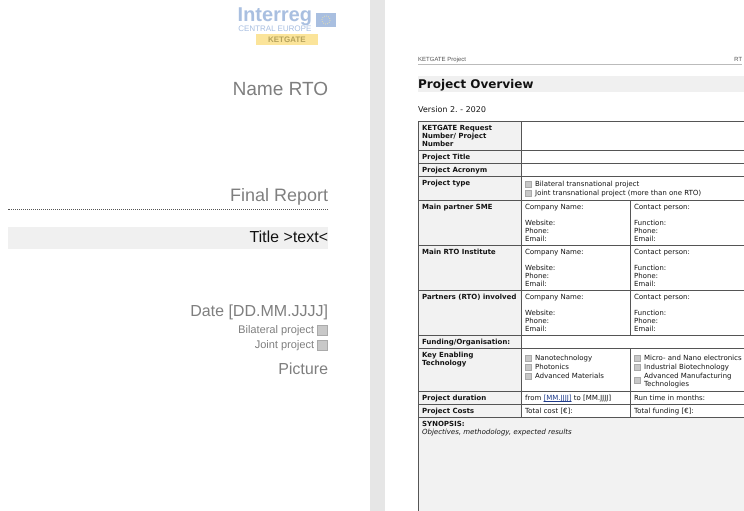  I want to click on report-title: Final Report, so click(279, 195).